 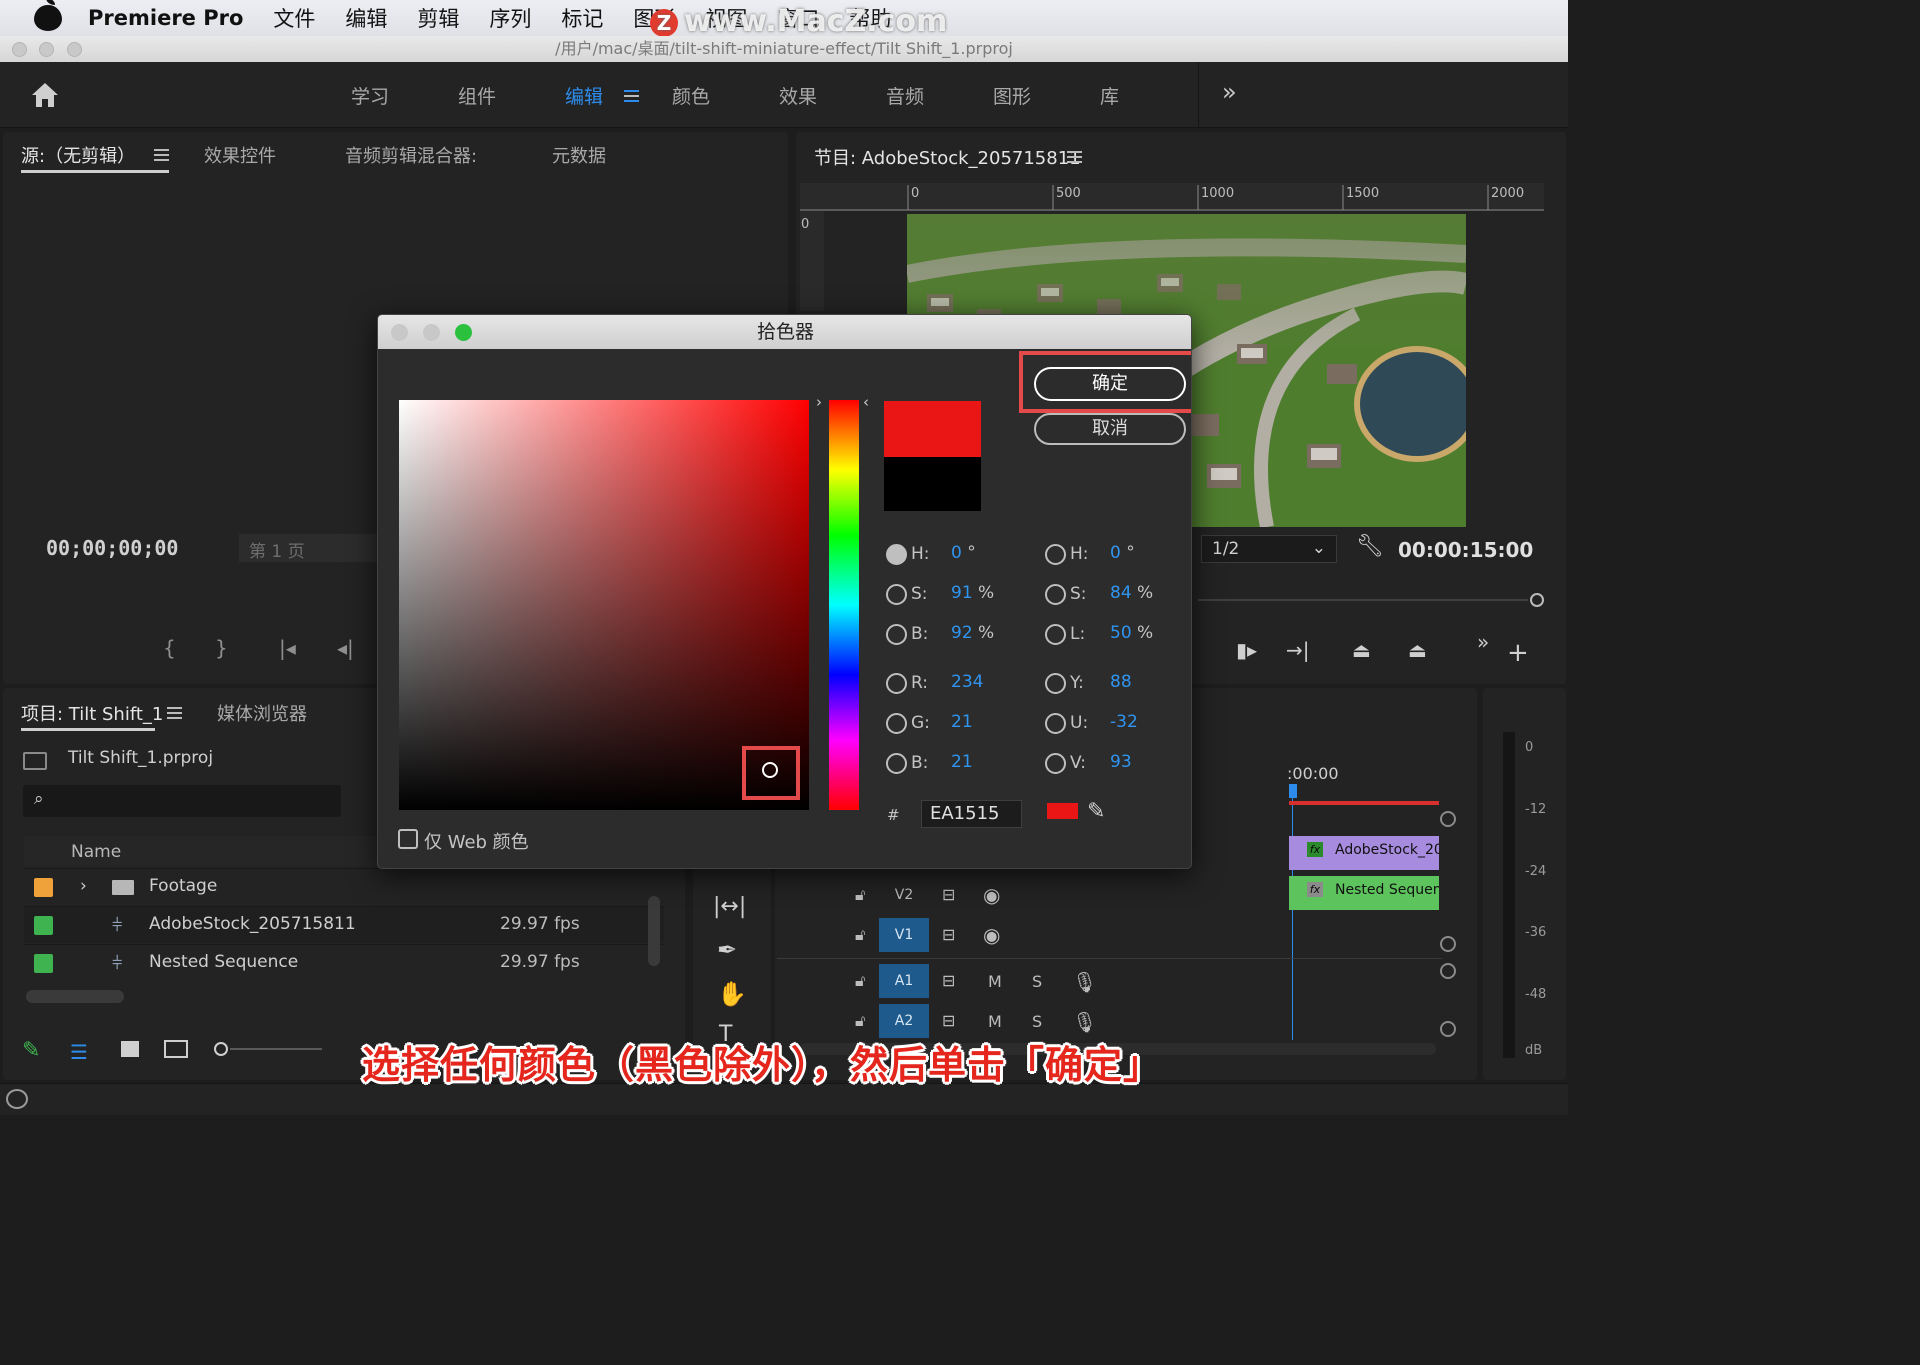 What do you see at coordinates (174, 713) in the screenshot?
I see `project-panel-menu-icon` at bounding box center [174, 713].